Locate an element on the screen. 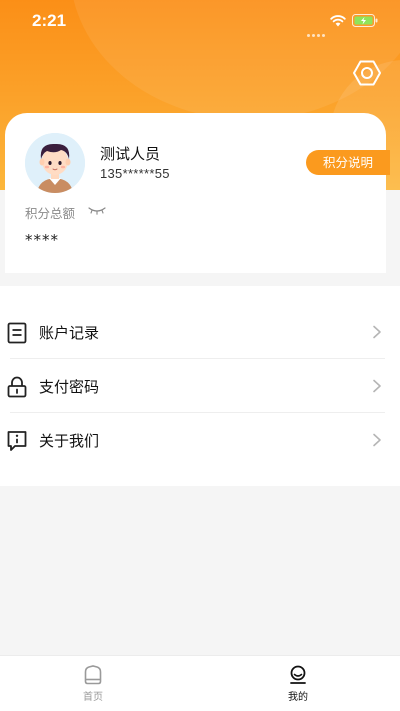  menu-item-label: 账户记录 is located at coordinates (69, 333).